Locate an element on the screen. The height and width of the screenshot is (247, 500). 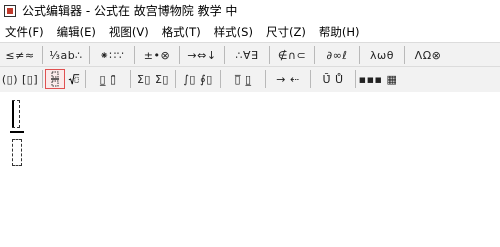
spaces-ellipses-button: ⅓ab∴ is located at coordinates (66, 55).